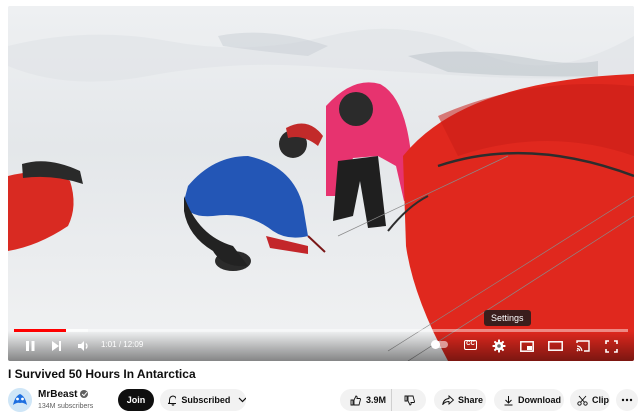  I want to click on join-button: Join, so click(136, 400).